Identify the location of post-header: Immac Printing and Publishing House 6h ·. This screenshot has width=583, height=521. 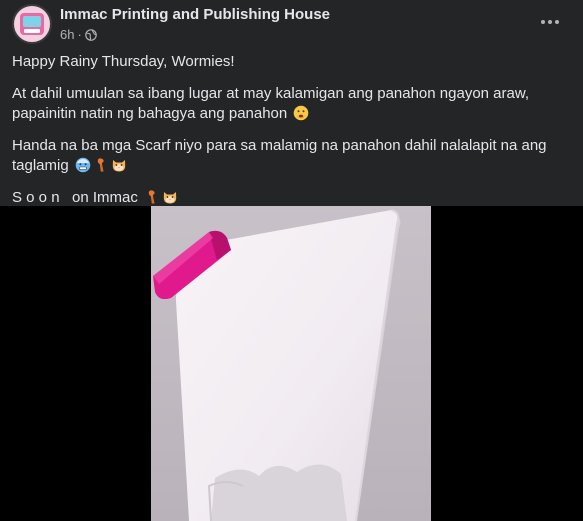
(291, 24).